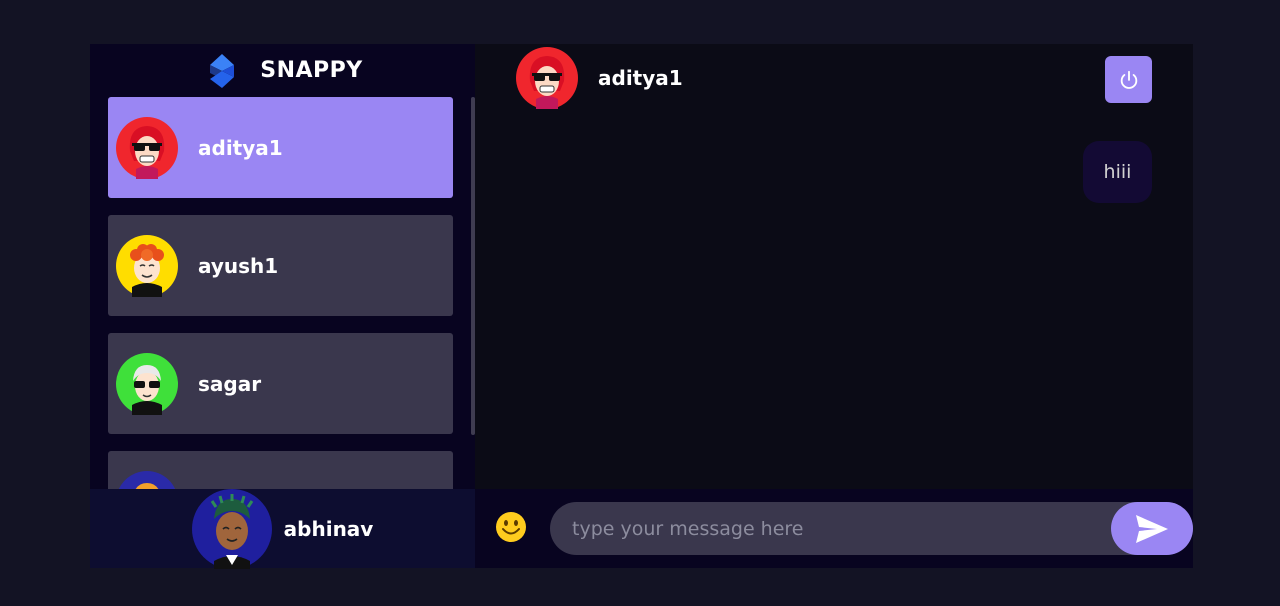 This screenshot has width=1280, height=606. Describe the element at coordinates (230, 383) in the screenshot. I see `contact-name: sagar` at that location.